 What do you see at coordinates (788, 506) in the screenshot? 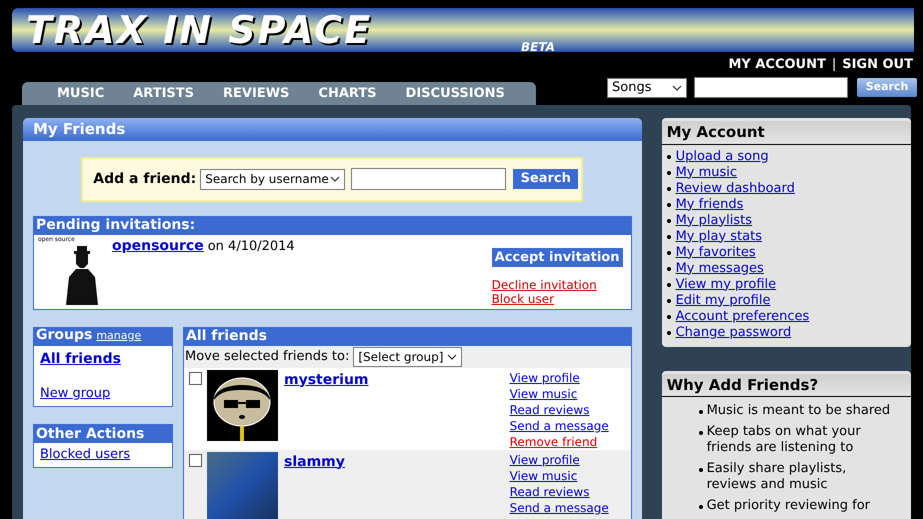
I see `reason-text: Get priority reviewing for` at bounding box center [788, 506].